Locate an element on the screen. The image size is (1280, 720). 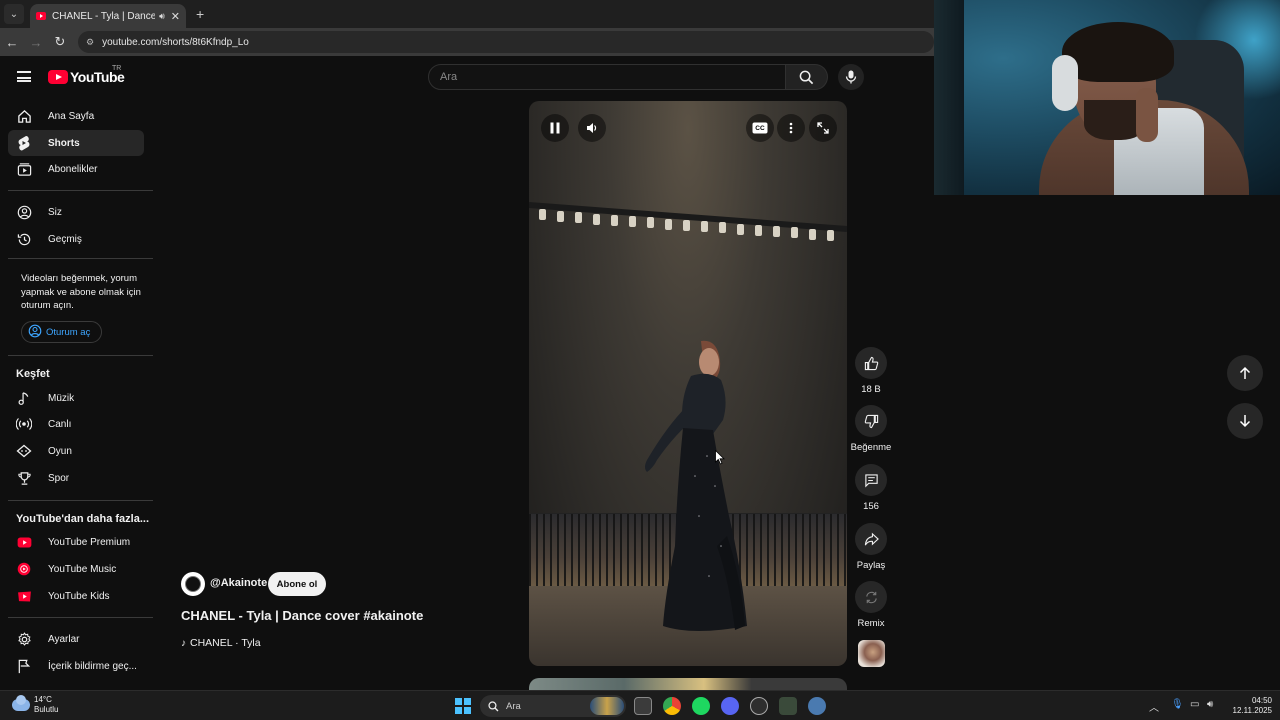
like-action: 18 B is located at coordinates (871, 371).